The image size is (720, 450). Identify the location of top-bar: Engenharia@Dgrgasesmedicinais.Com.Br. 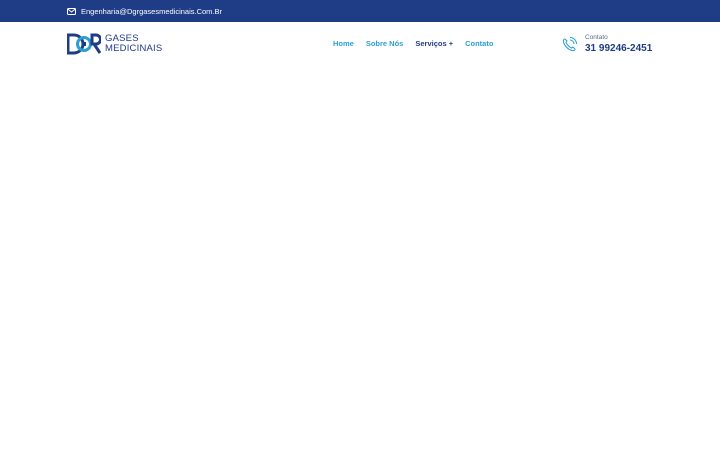
(360, 11).